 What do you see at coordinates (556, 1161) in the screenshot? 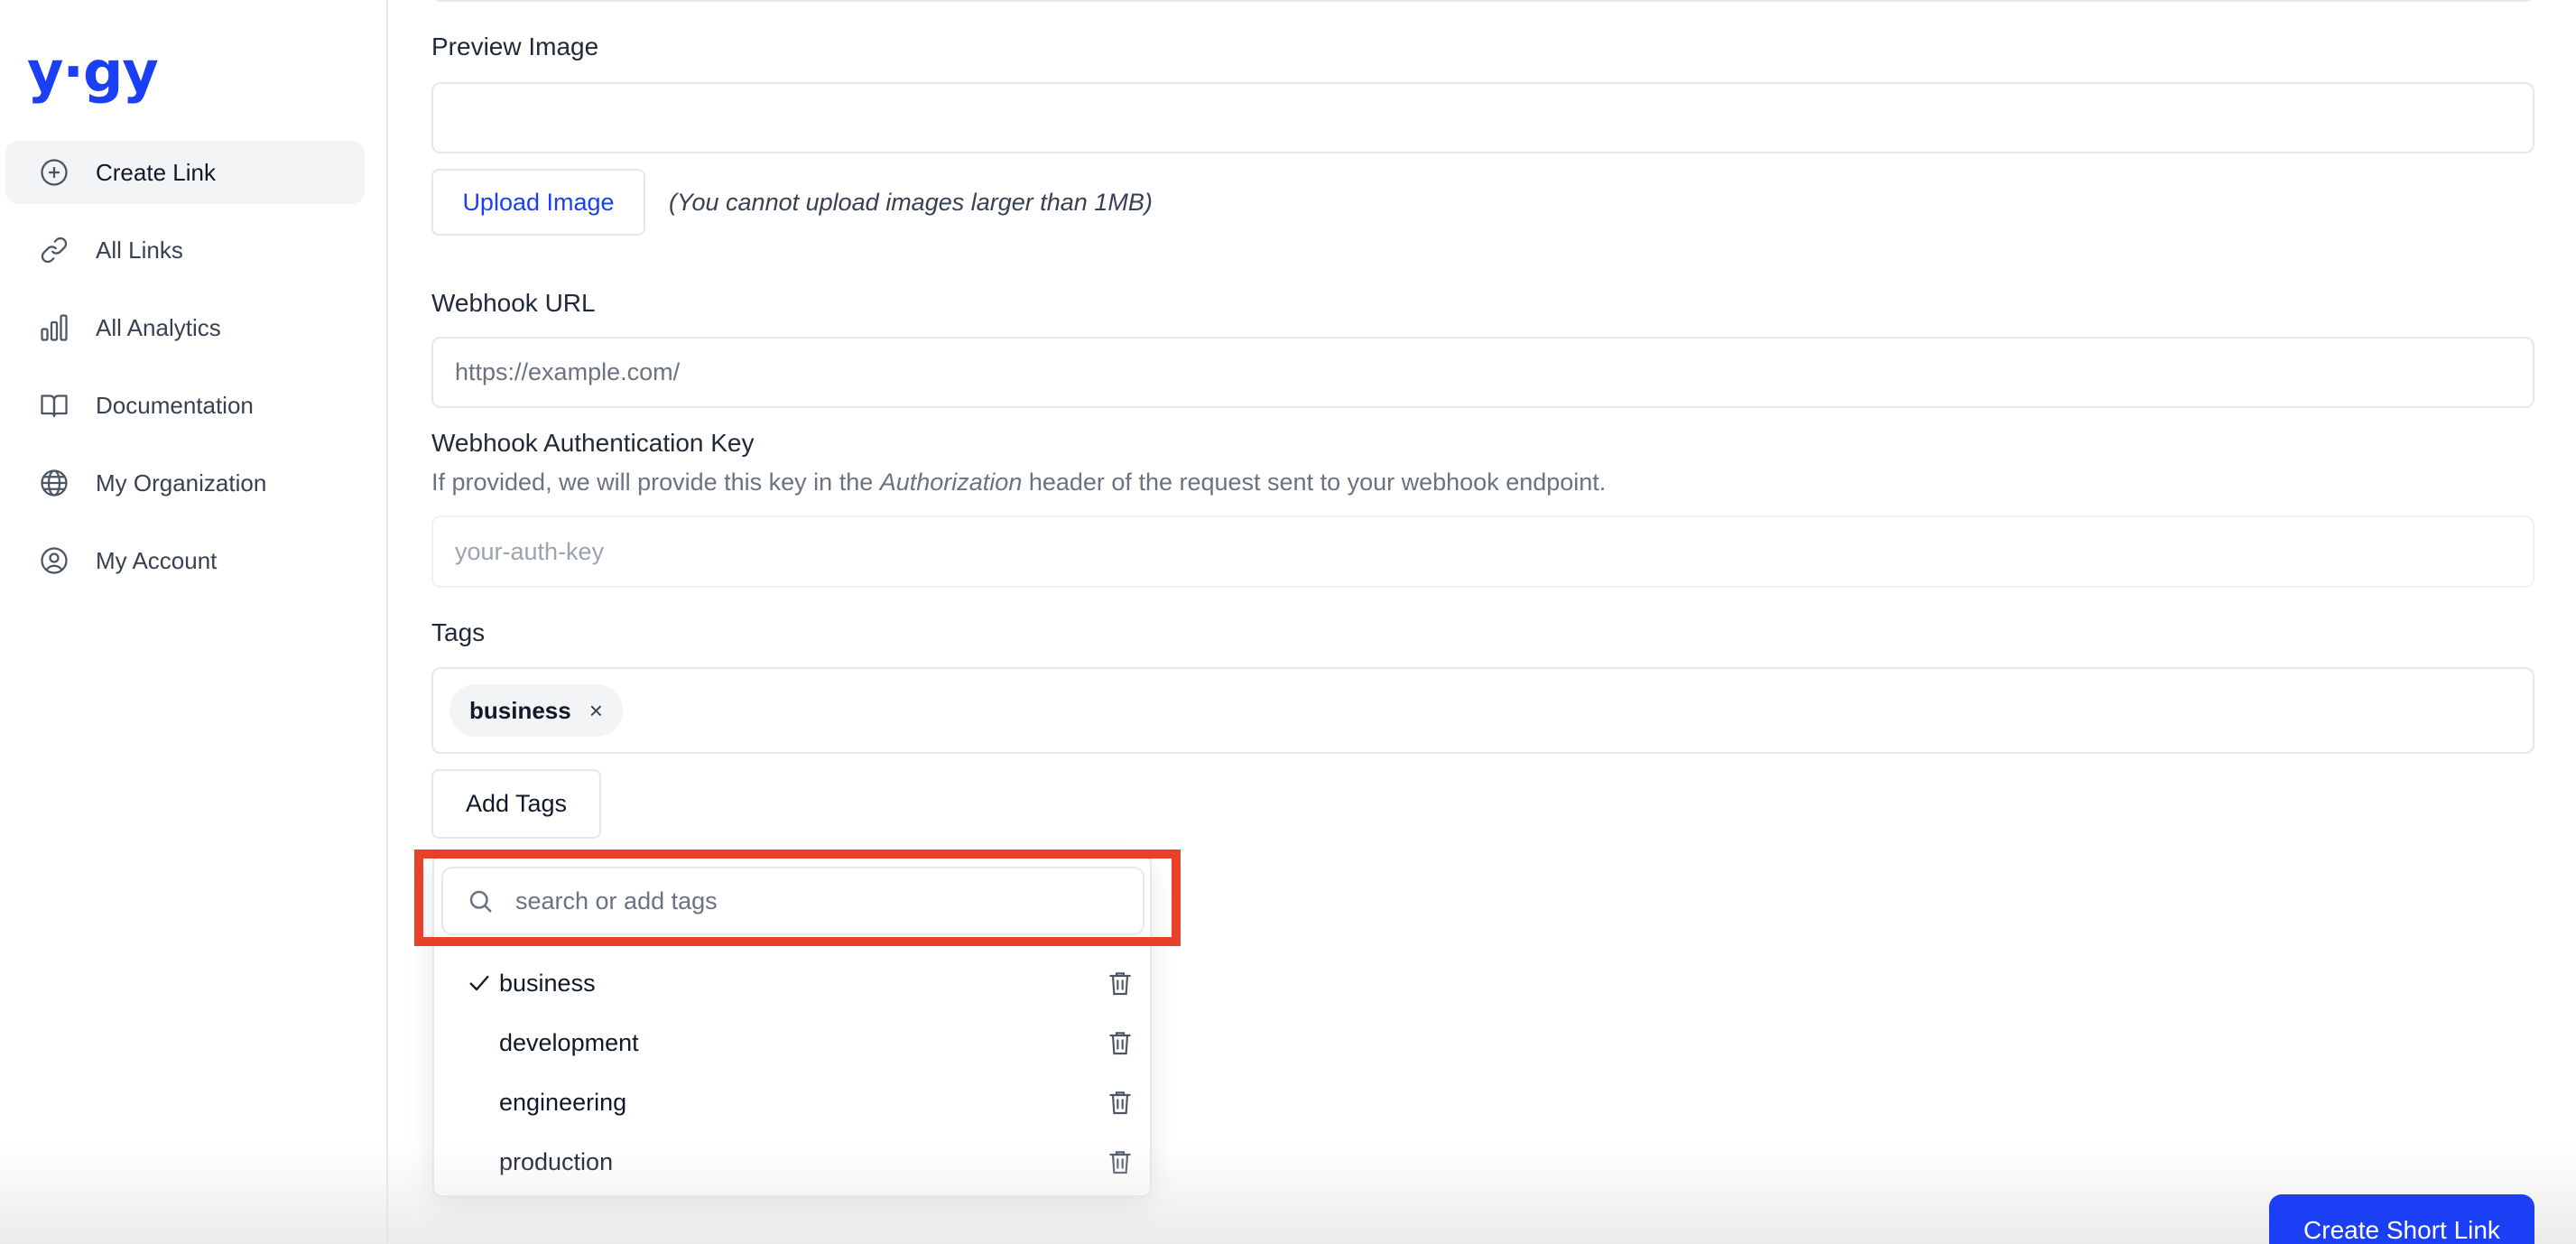
I see `tag-option-label: production` at bounding box center [556, 1161].